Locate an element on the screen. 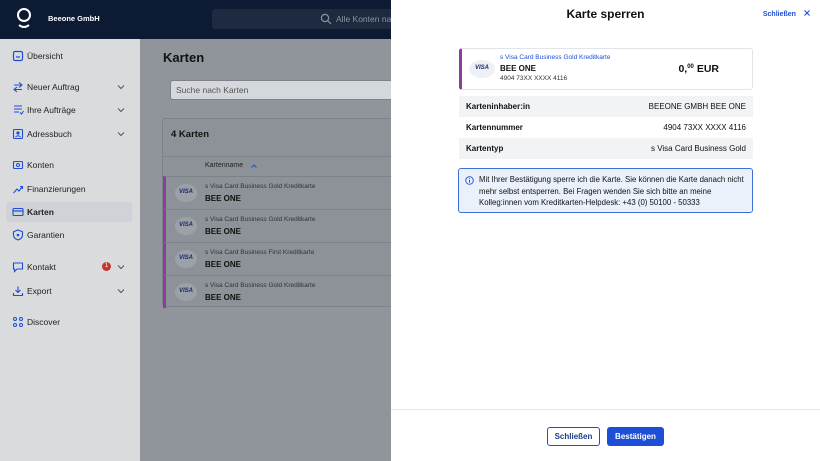  company-name: Beeone GmbH is located at coordinates (74, 18).